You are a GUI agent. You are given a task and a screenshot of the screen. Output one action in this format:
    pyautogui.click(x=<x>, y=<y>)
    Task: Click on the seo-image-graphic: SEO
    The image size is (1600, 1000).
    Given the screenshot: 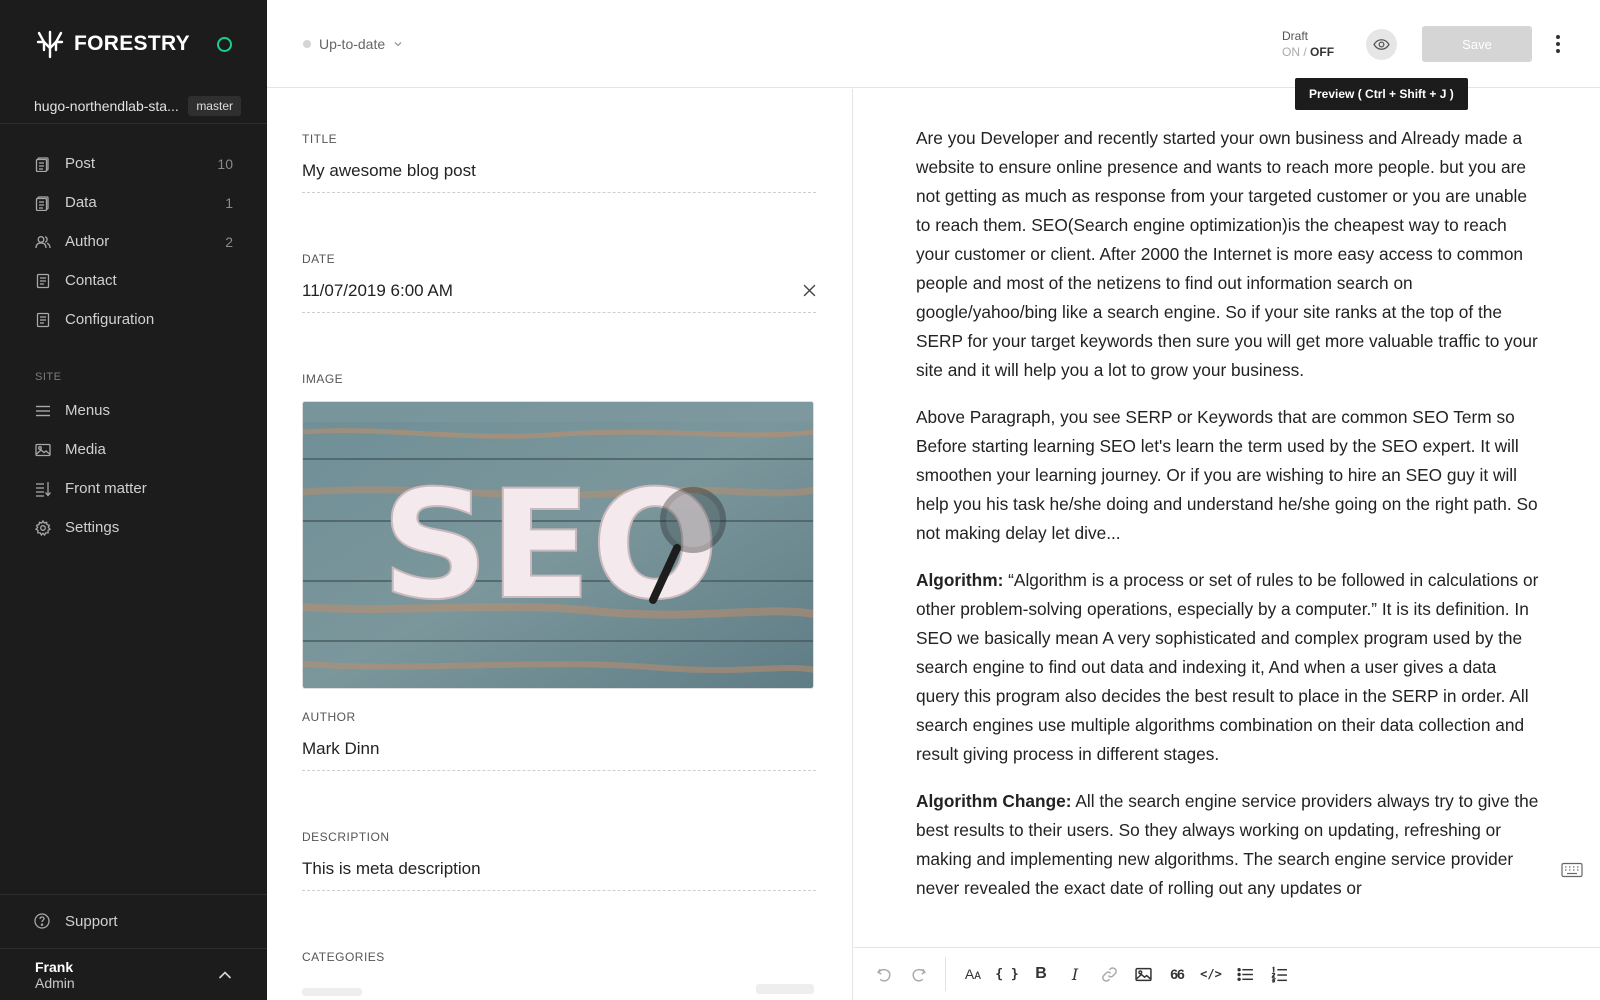 What is the action you would take?
    pyautogui.click(x=558, y=545)
    